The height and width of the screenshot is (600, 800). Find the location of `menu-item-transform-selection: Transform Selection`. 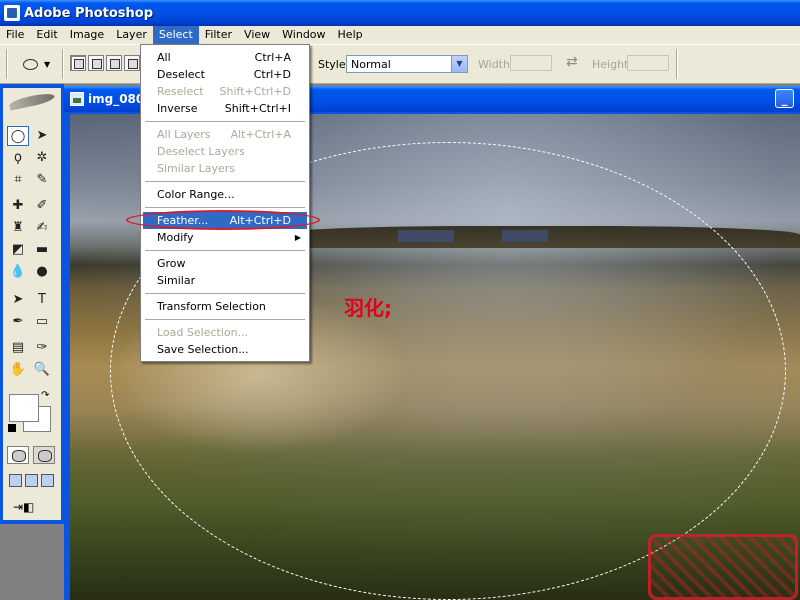

menu-item-transform-selection: Transform Selection is located at coordinates (225, 306).